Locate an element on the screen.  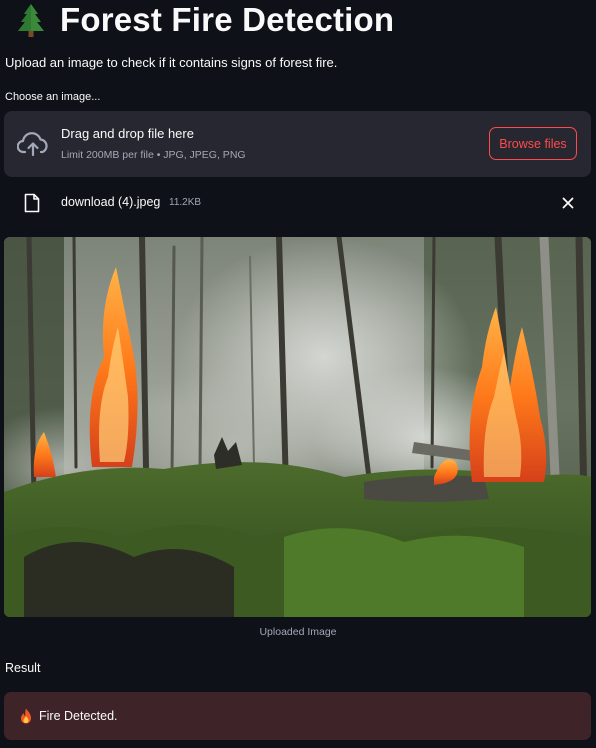
uploaded-file-name: download (4).jpeg is located at coordinates (111, 202).